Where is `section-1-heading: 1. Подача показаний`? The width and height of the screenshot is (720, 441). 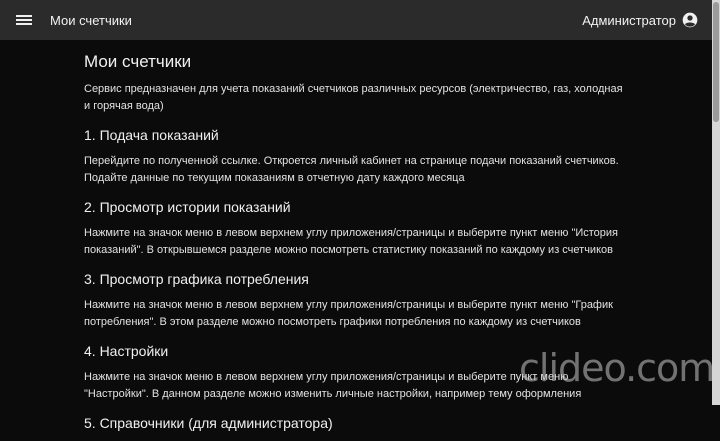 section-1-heading: 1. Подача показаний is located at coordinates (151, 135).